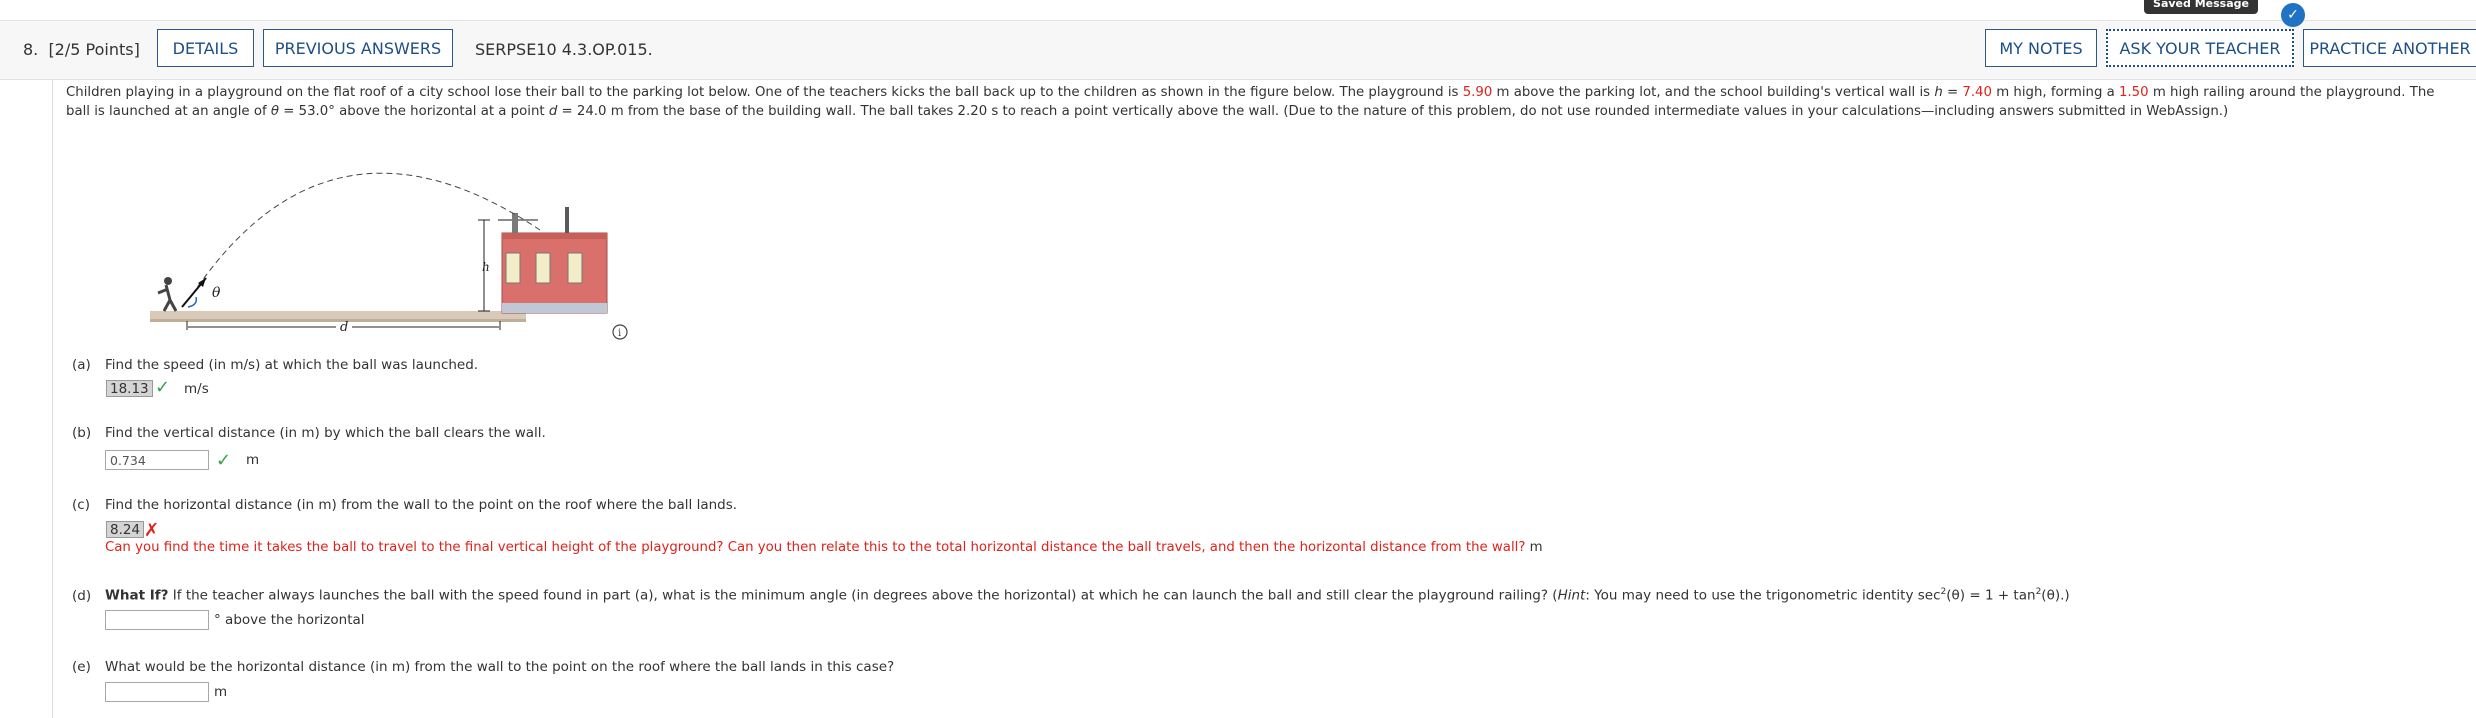  What do you see at coordinates (157, 460) in the screenshot?
I see `part-b-answer-input` at bounding box center [157, 460].